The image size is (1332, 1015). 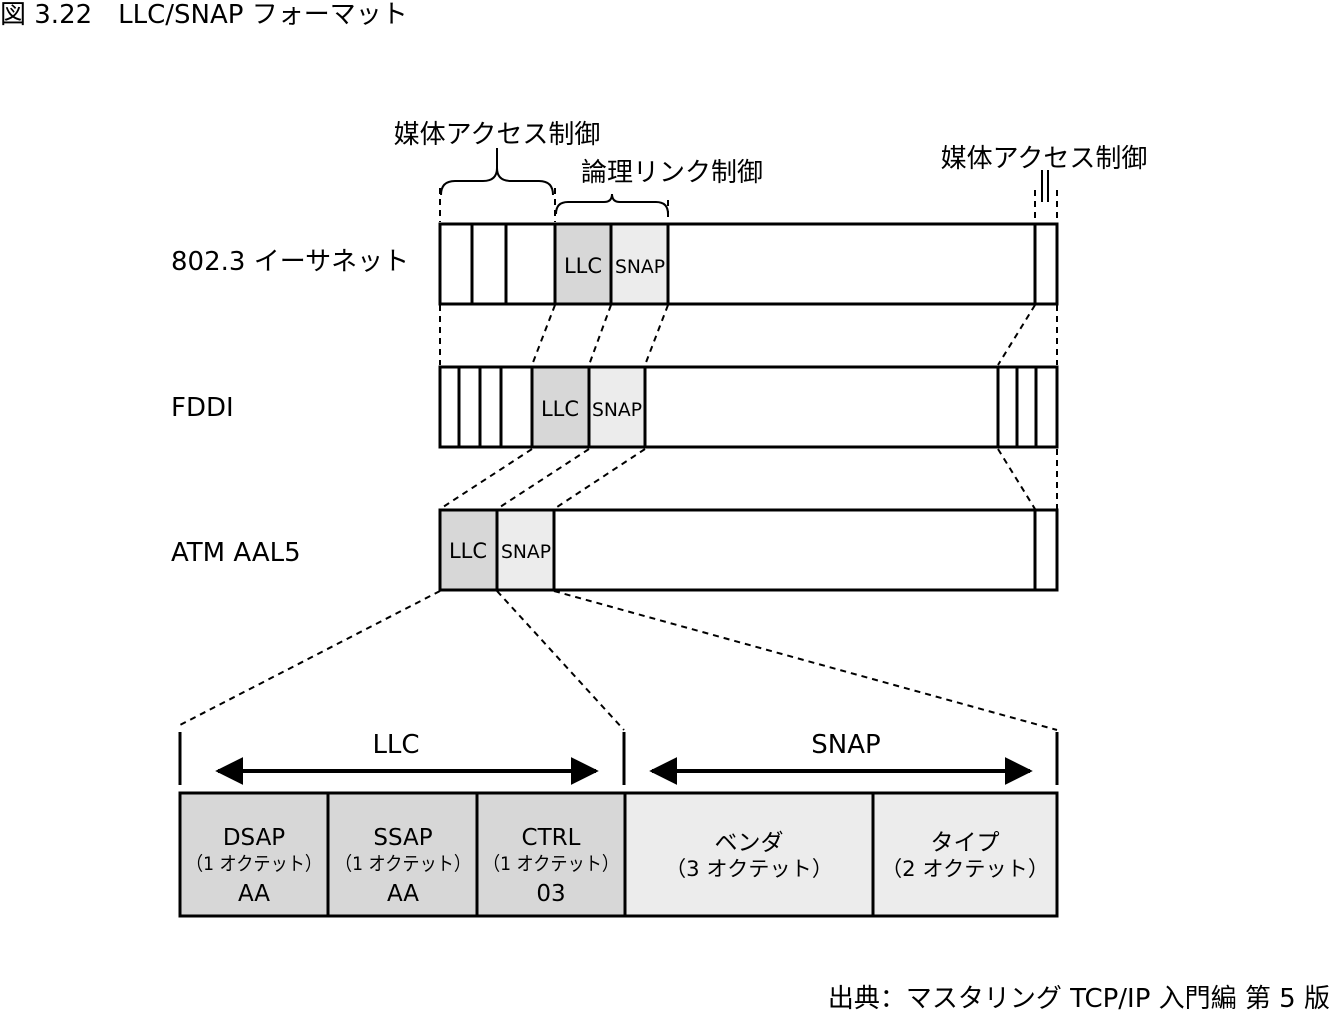 I want to click on mac-brace-left, so click(x=497, y=172).